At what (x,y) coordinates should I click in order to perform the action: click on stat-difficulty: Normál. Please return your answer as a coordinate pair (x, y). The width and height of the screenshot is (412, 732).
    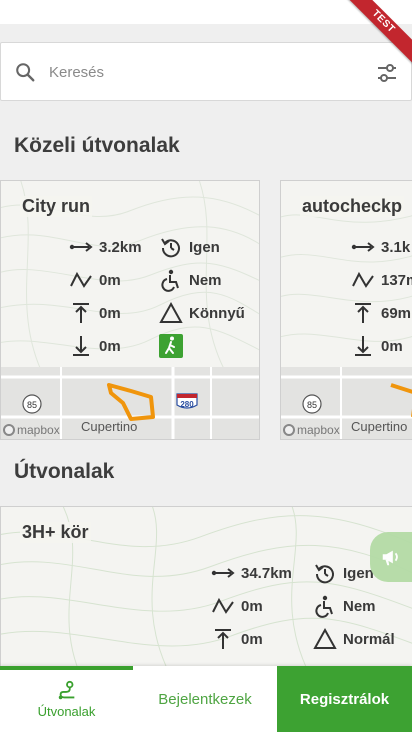
    Looking at the image, I should click on (354, 639).